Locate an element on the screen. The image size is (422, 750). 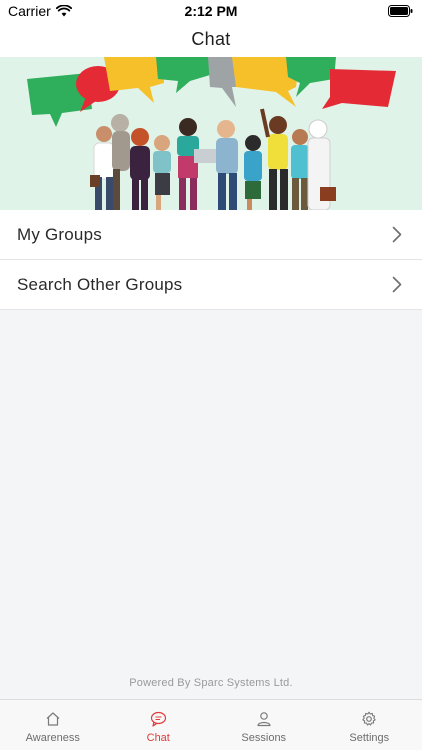
page-title: Chat is located at coordinates (211, 39).